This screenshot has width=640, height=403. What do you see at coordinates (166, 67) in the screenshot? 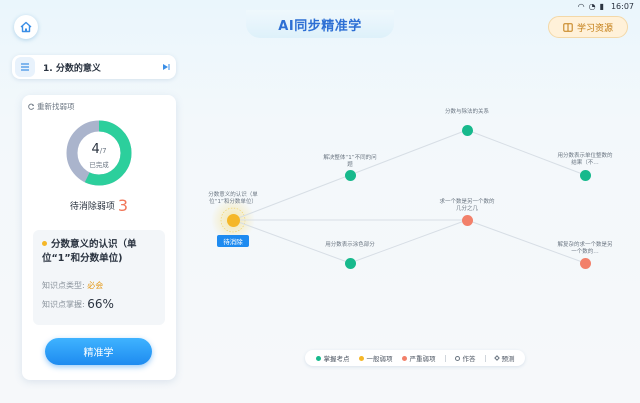
I see `chevron-right-icon` at bounding box center [166, 67].